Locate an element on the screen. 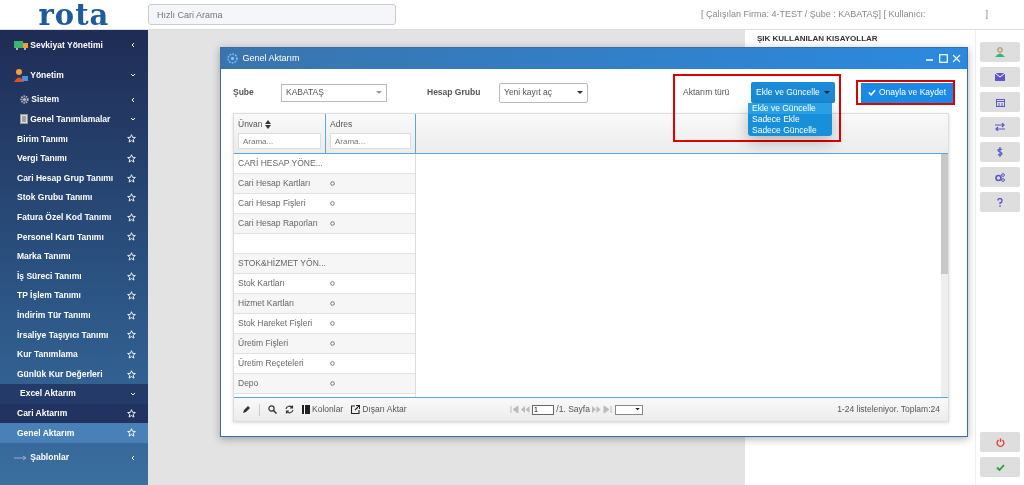 The width and height of the screenshot is (1024, 485). column-header: Adres is located at coordinates (341, 124).